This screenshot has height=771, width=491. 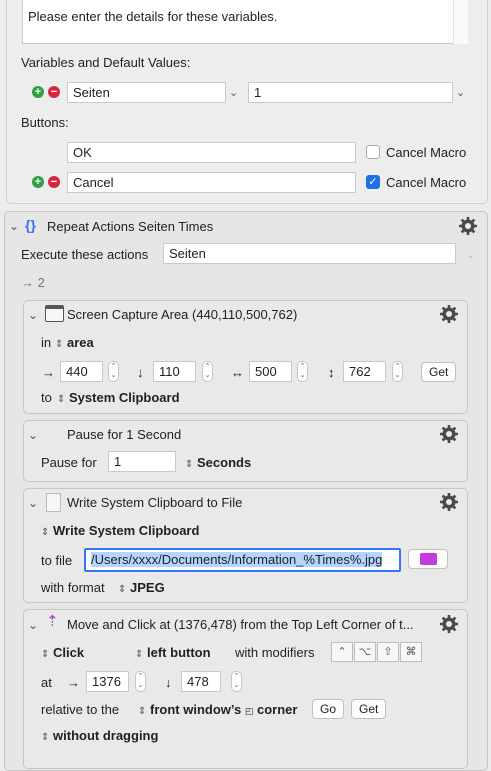 I want to click on execute-count-field: Seiten, so click(x=309, y=253).